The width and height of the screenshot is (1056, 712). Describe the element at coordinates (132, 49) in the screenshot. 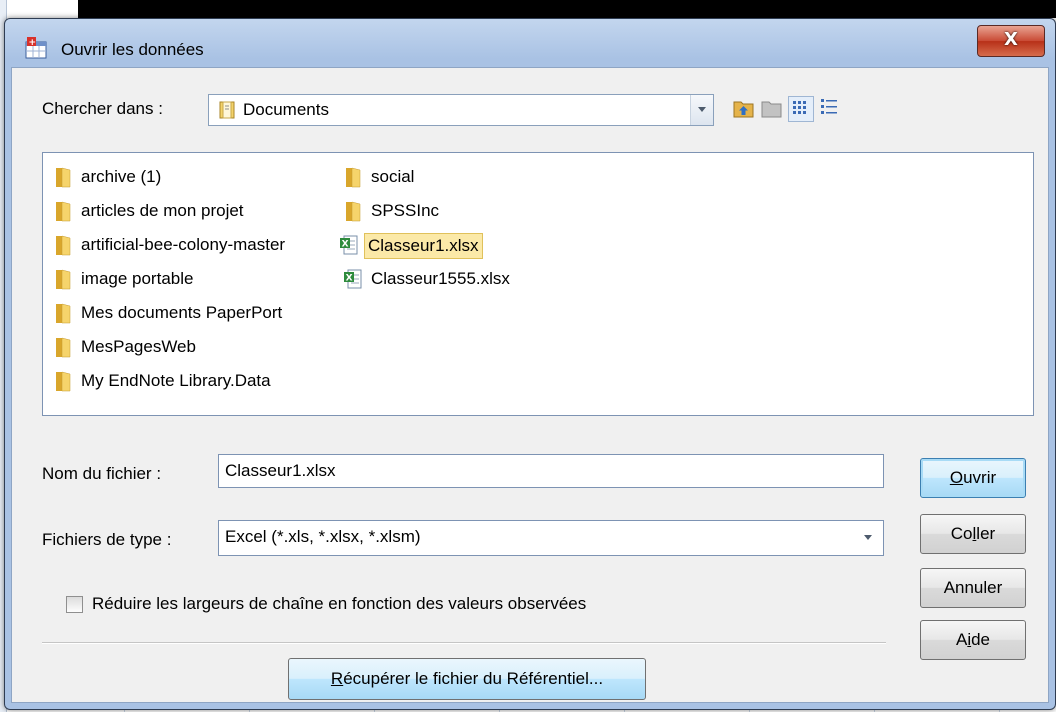

I see `dialog-title: Ouvrir les données` at that location.